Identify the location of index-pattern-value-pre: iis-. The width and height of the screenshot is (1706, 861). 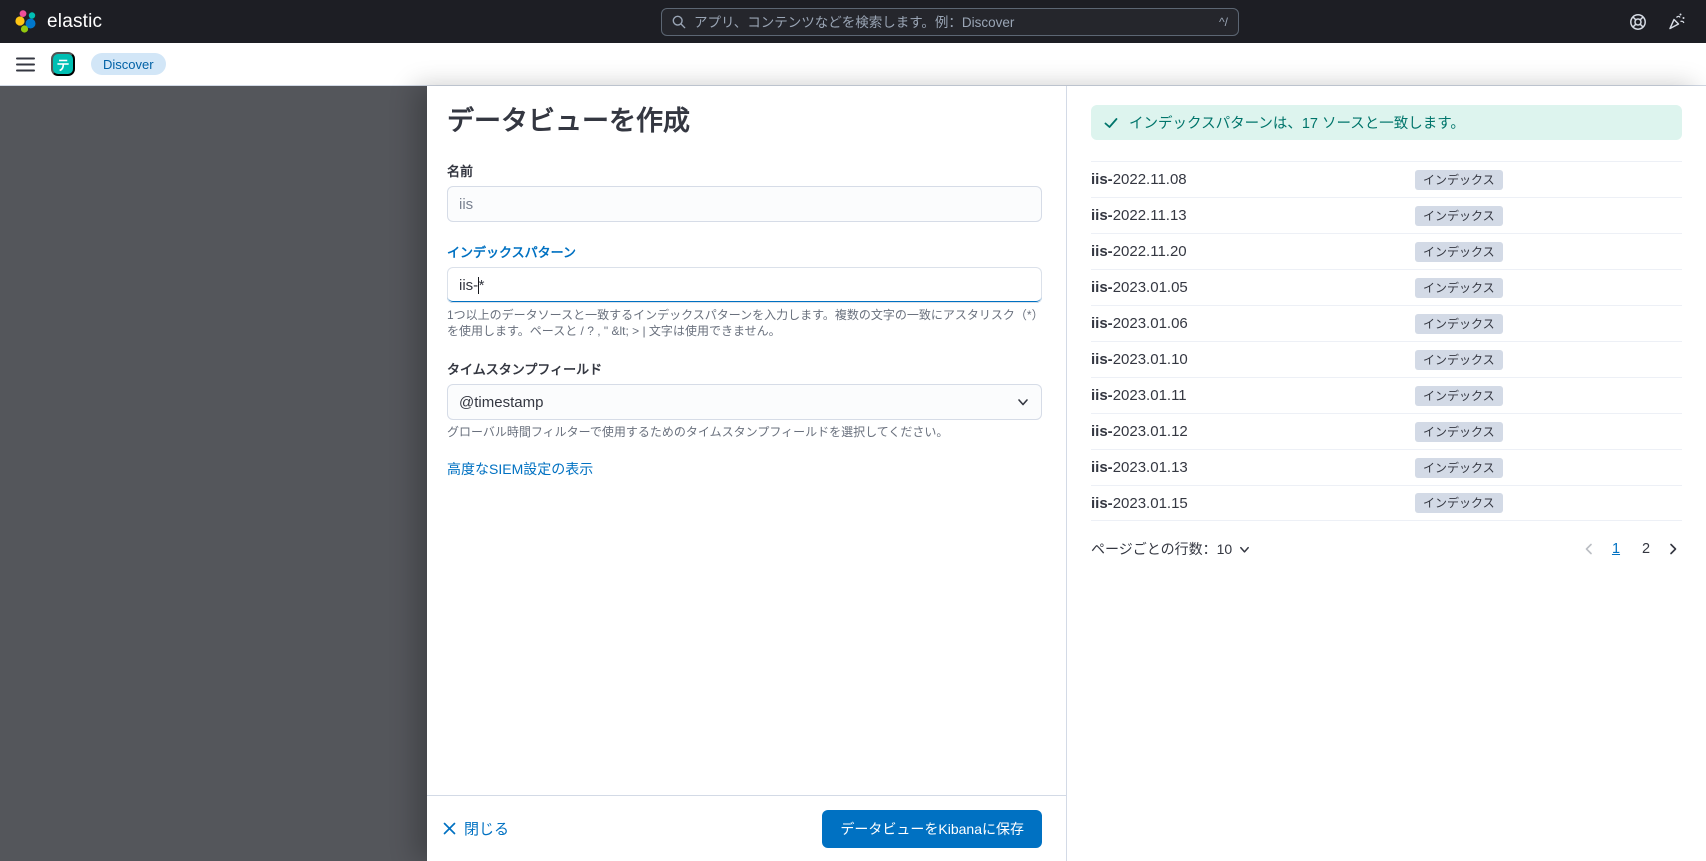
(469, 285).